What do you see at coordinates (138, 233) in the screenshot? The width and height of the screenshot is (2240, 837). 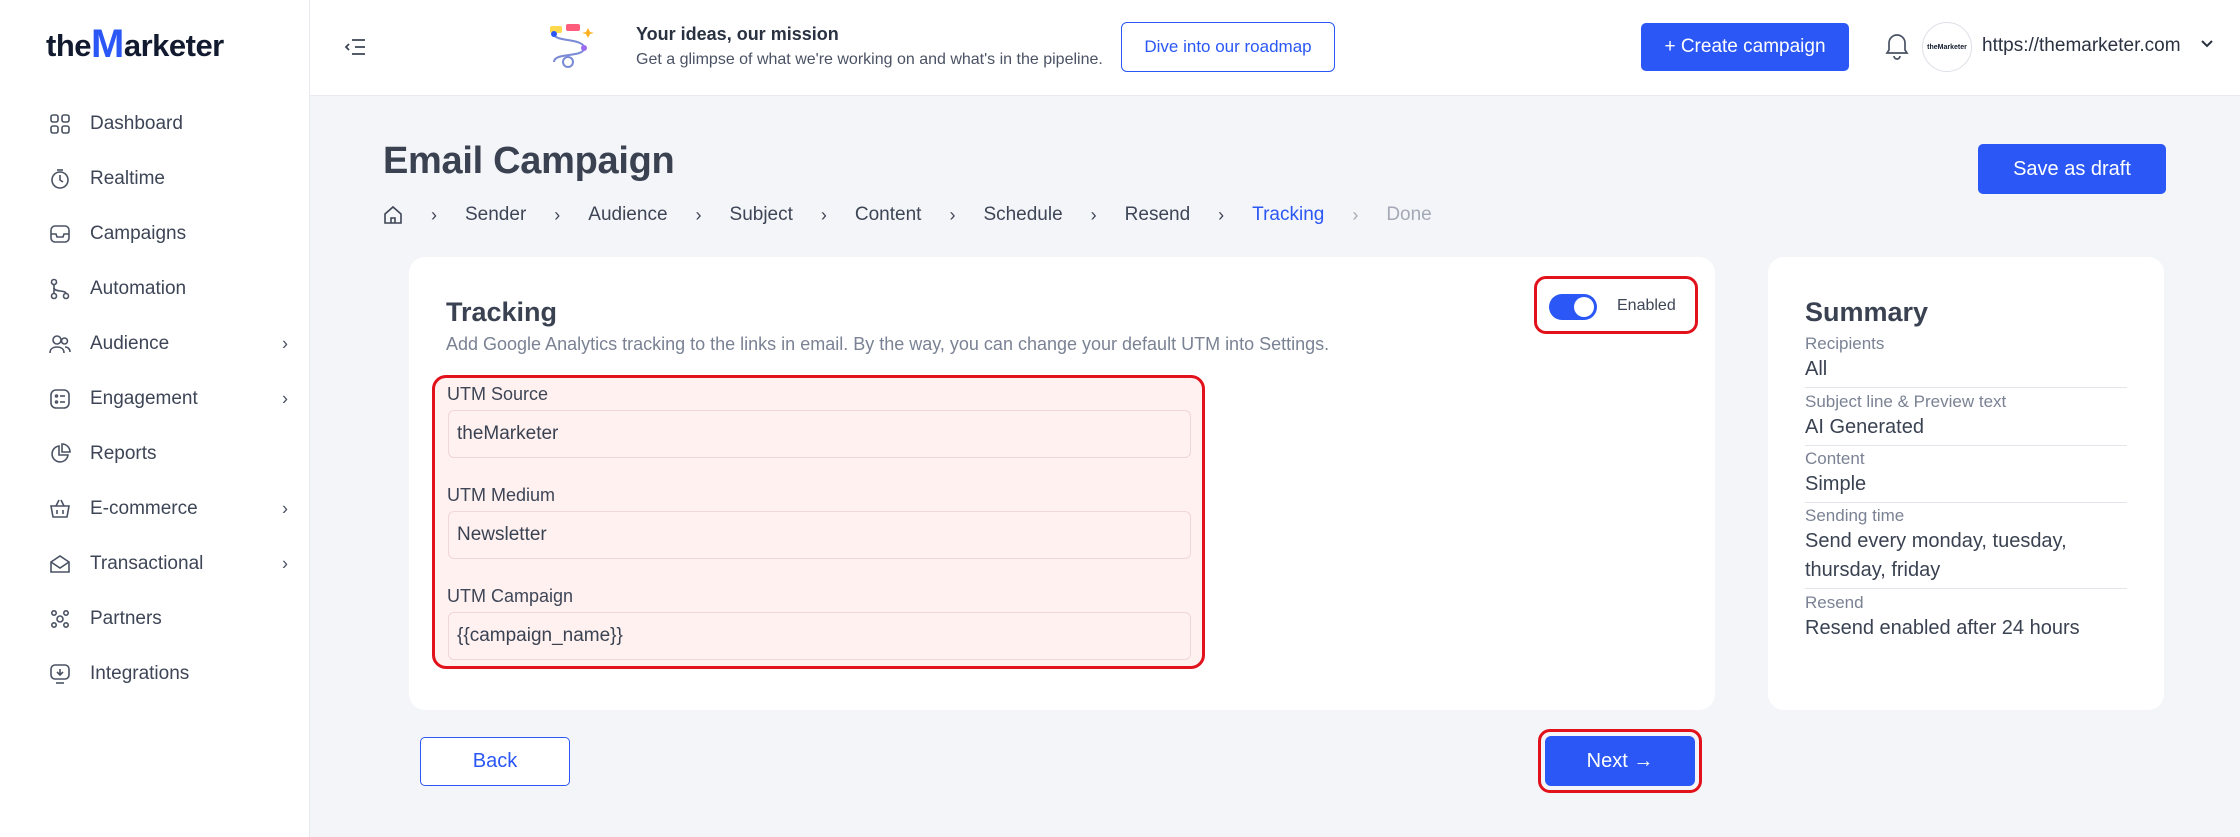 I see `sidebar-item-label: Campaigns` at bounding box center [138, 233].